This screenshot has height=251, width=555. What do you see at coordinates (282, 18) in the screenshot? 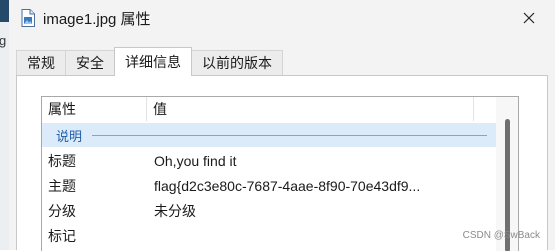
I see `title-bar: image1.jpg 属性` at bounding box center [282, 18].